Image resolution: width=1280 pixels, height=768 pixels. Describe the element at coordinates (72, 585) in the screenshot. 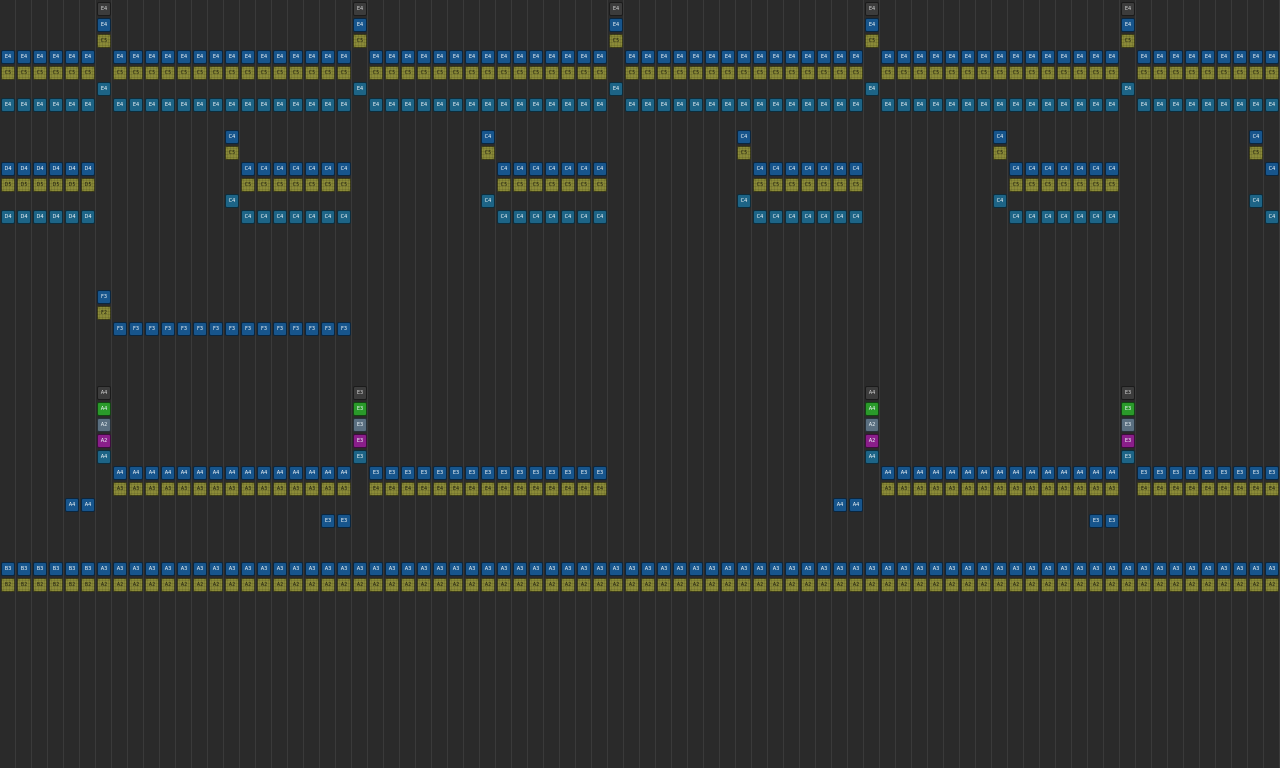

I see `note-b2: B2` at that location.